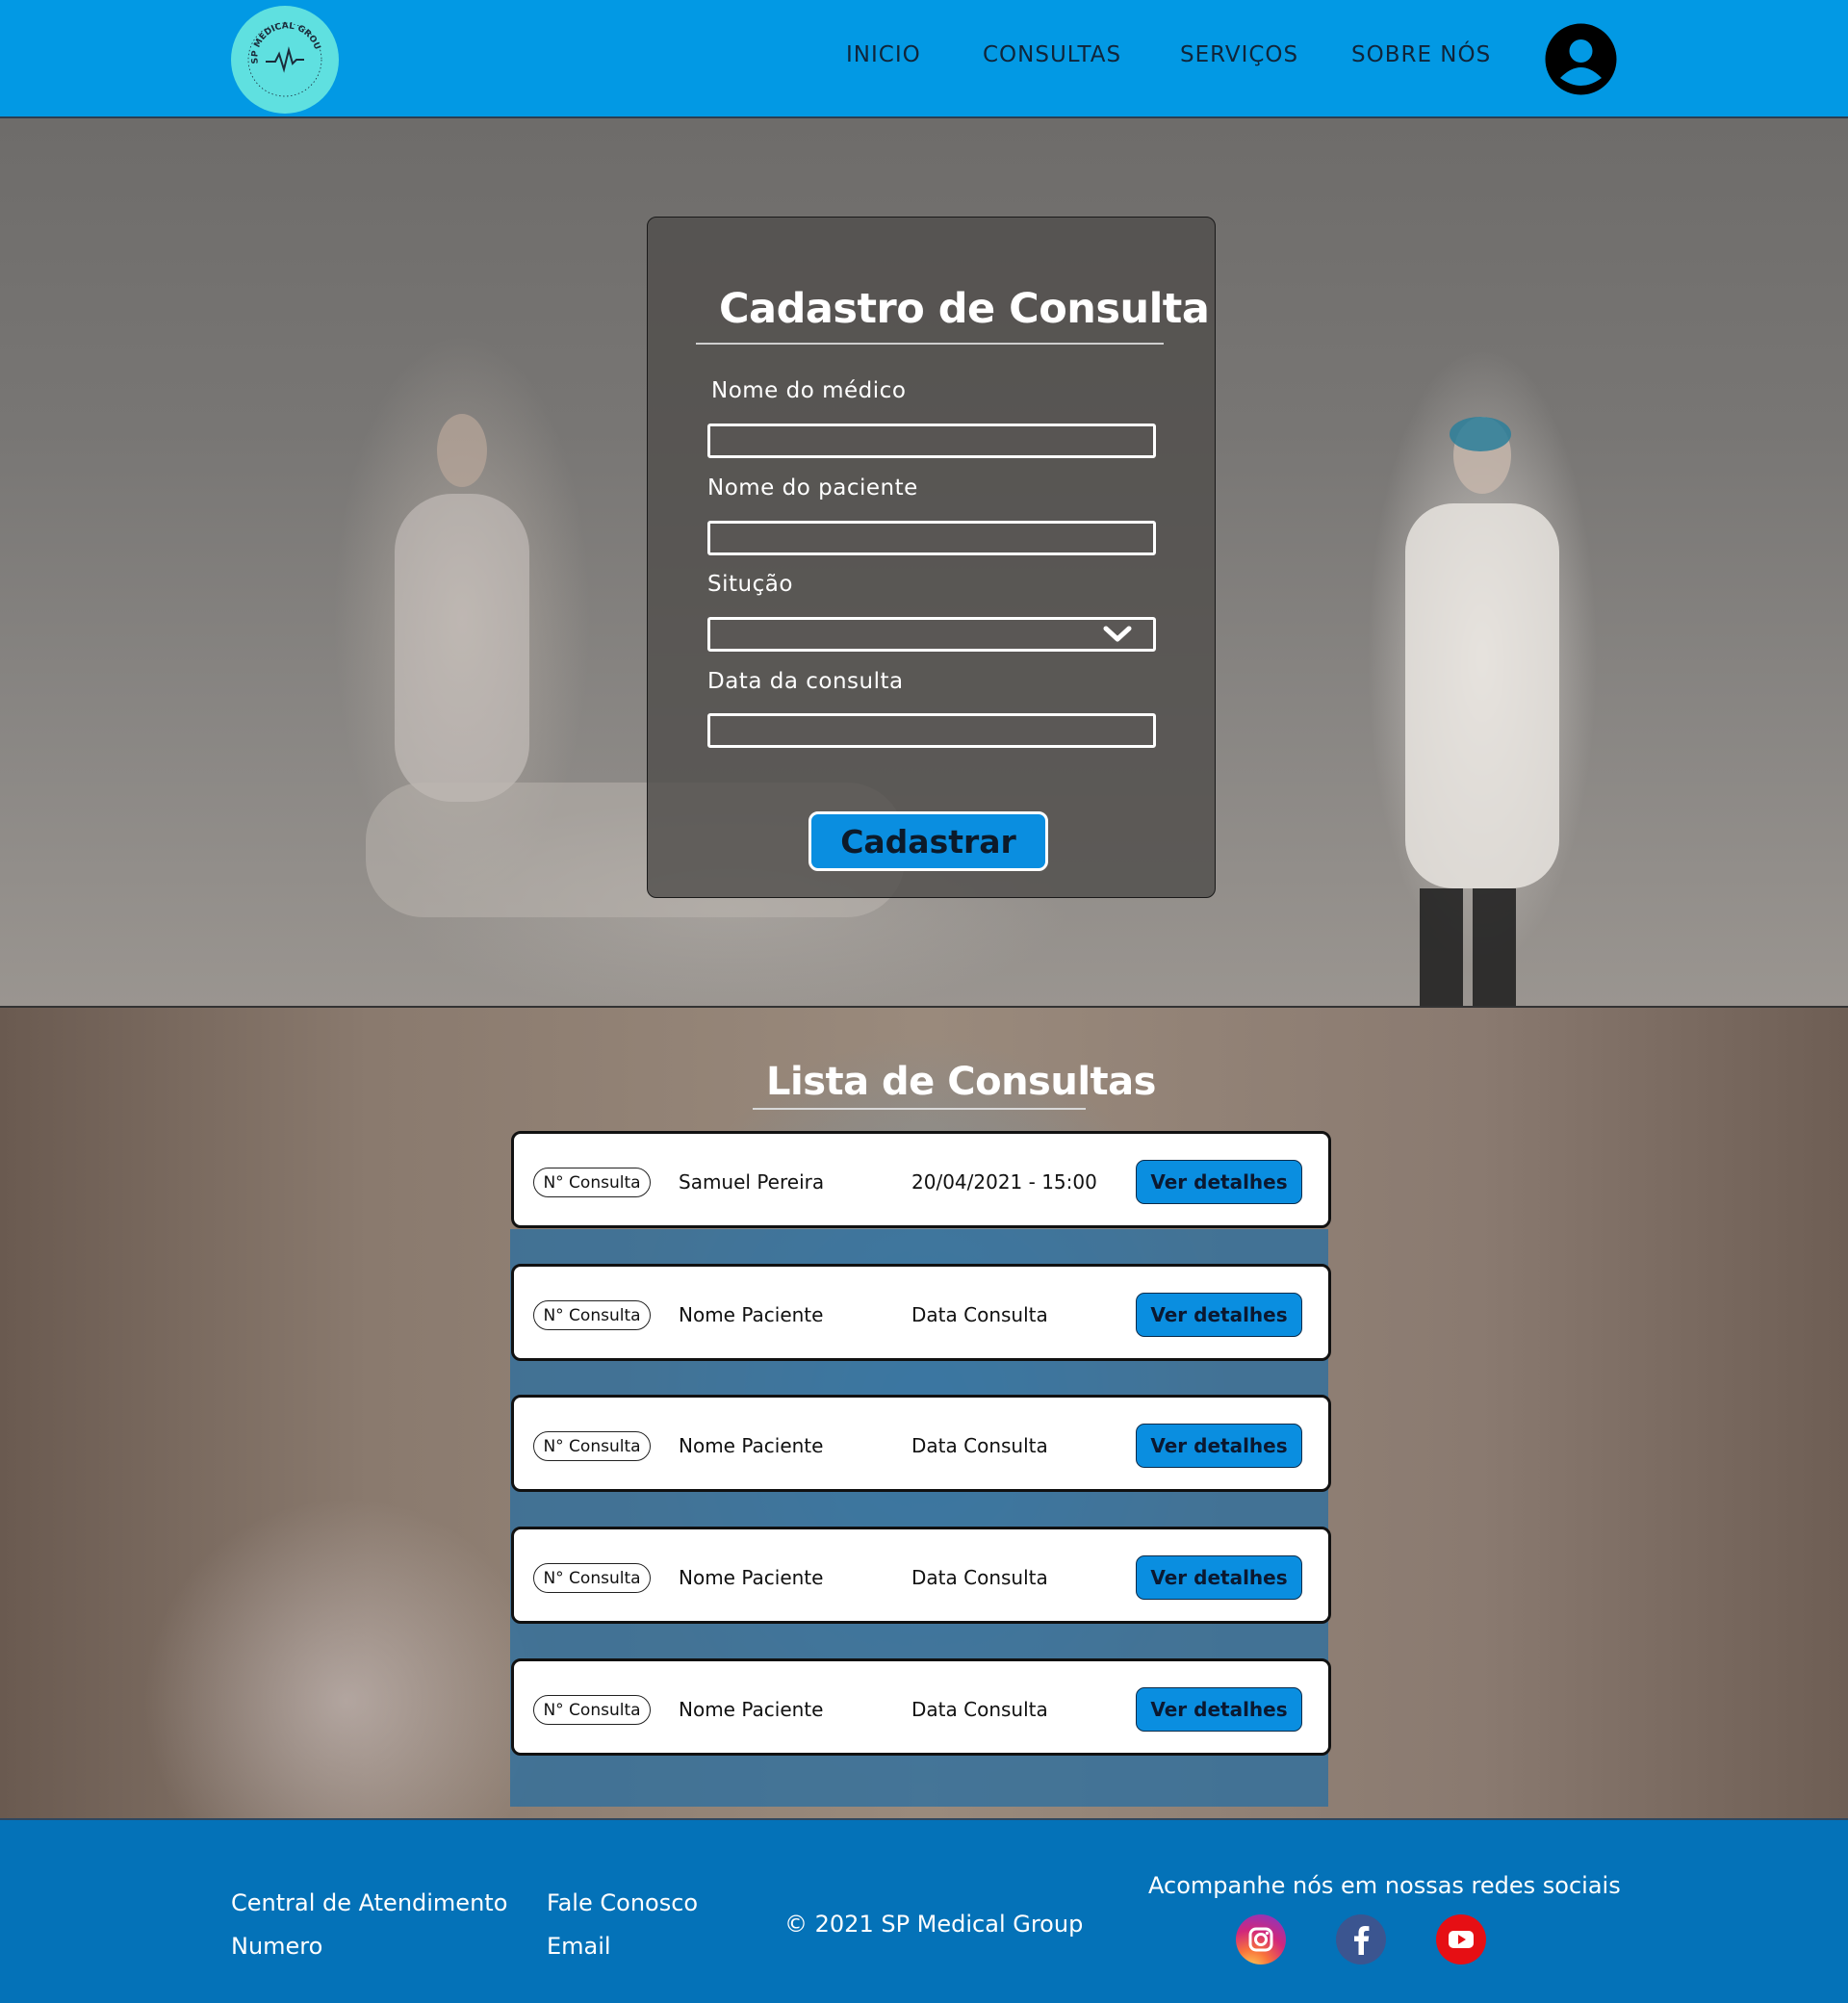  What do you see at coordinates (928, 841) in the screenshot?
I see `register-button: Cadastrar` at bounding box center [928, 841].